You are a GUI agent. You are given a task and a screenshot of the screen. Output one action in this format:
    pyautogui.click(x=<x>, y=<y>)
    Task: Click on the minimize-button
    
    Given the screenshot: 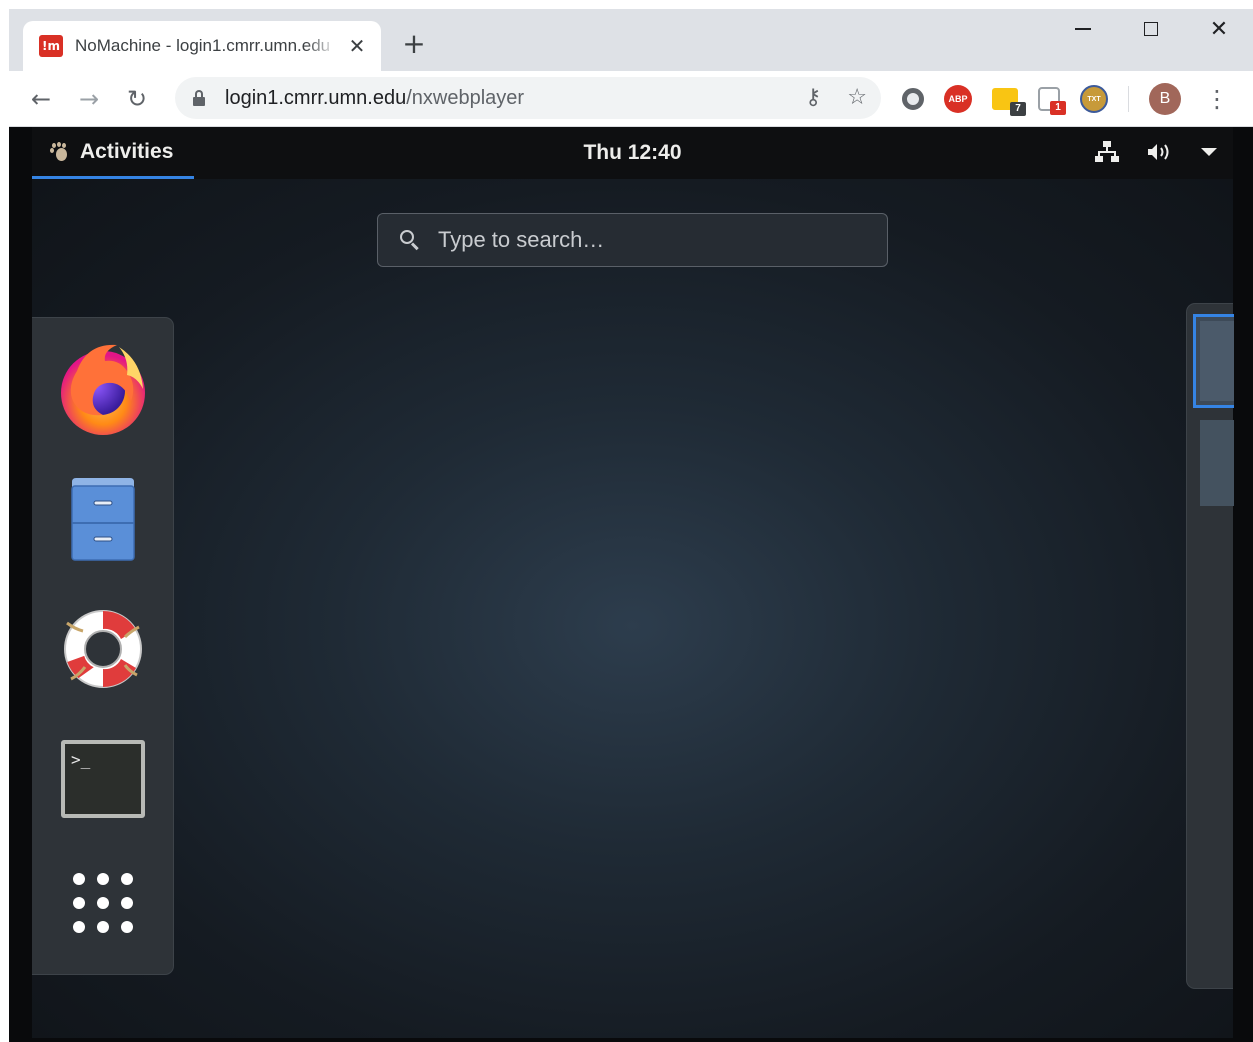 What is the action you would take?
    pyautogui.click(x=1083, y=29)
    